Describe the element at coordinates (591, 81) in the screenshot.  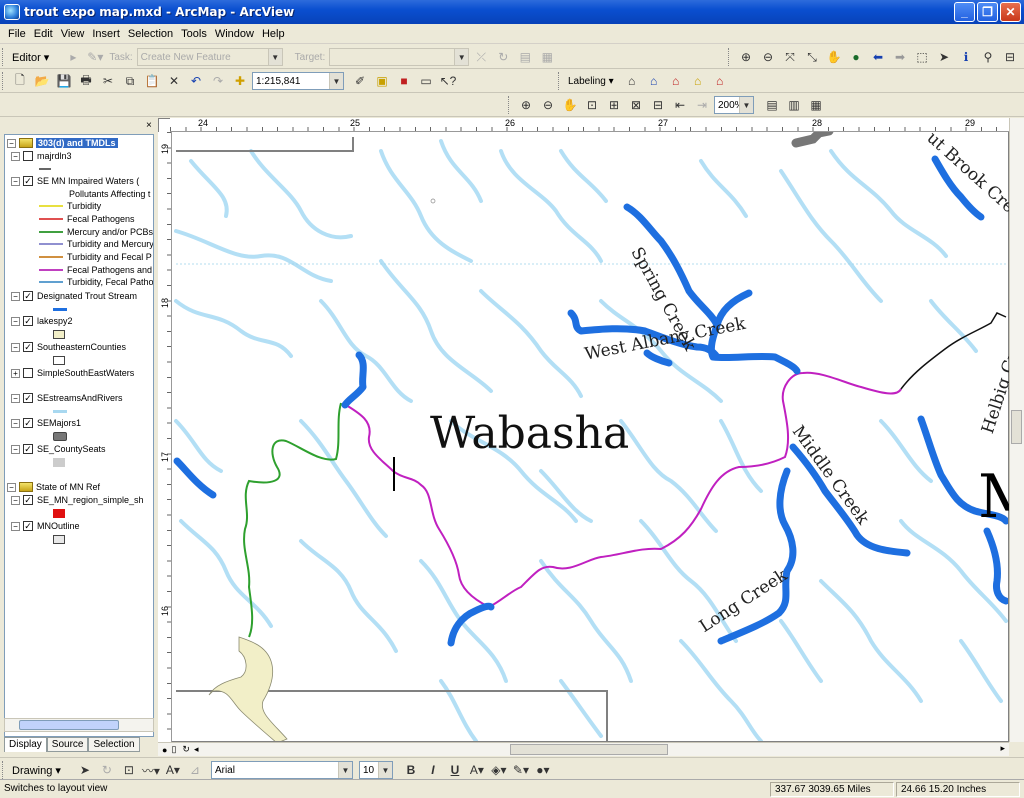
I see `labeling-menu-button: Labeling ▾` at that location.